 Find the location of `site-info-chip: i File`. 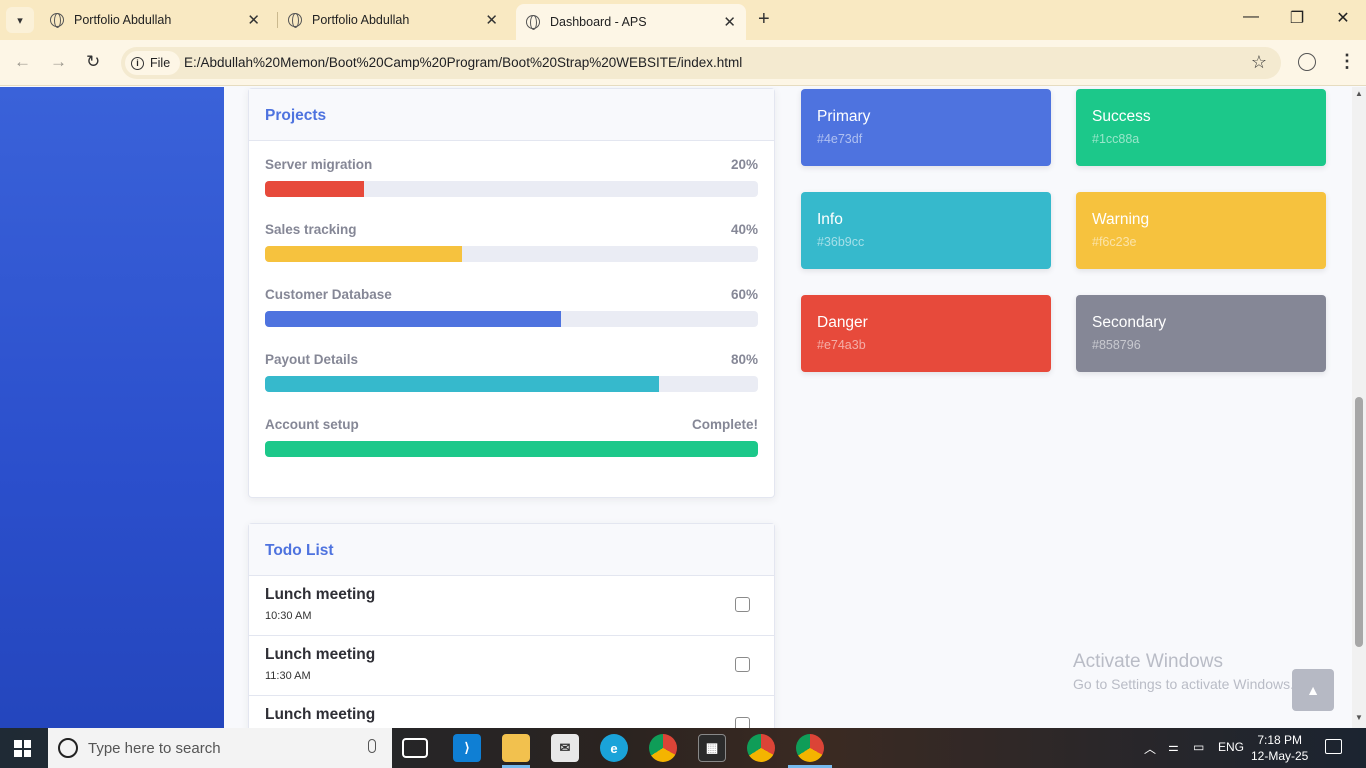

site-info-chip: i File is located at coordinates (153, 63).